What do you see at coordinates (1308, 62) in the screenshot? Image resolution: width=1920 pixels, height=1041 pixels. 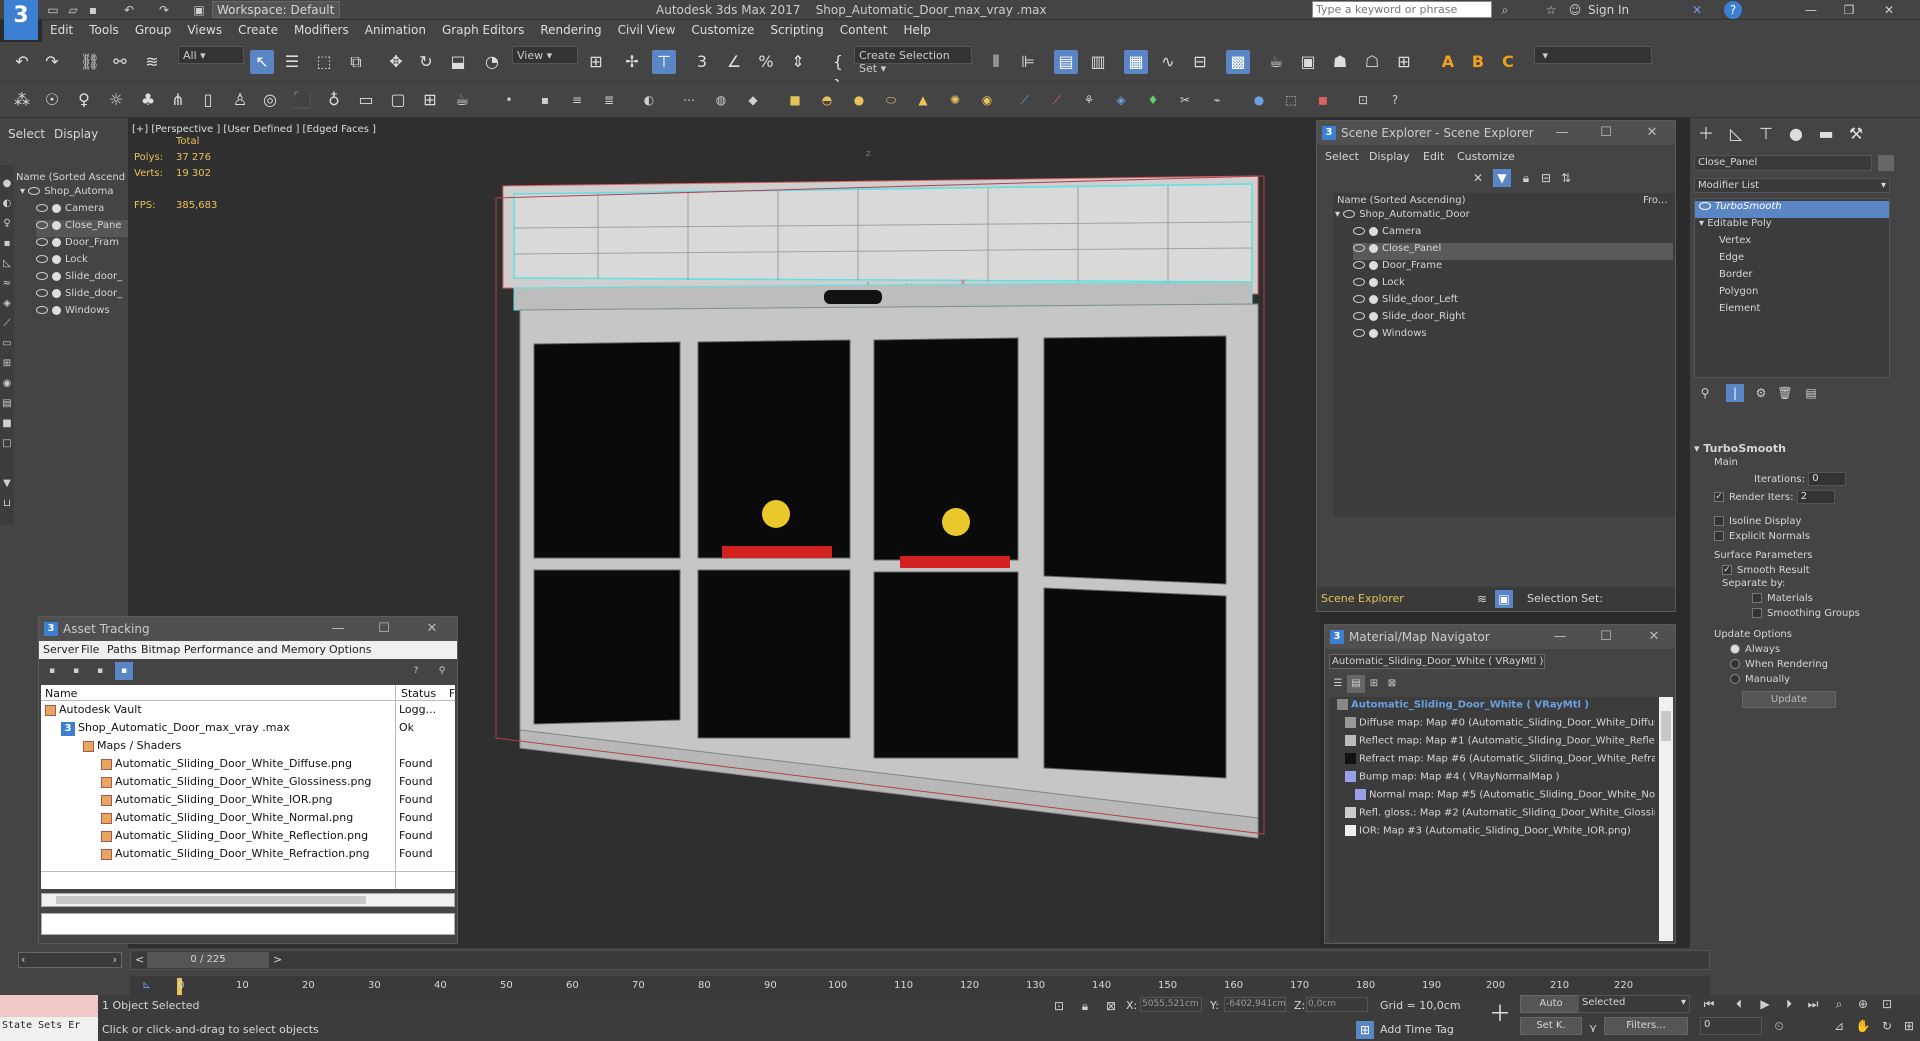 I see `rendered-frame-icon: ▣` at bounding box center [1308, 62].